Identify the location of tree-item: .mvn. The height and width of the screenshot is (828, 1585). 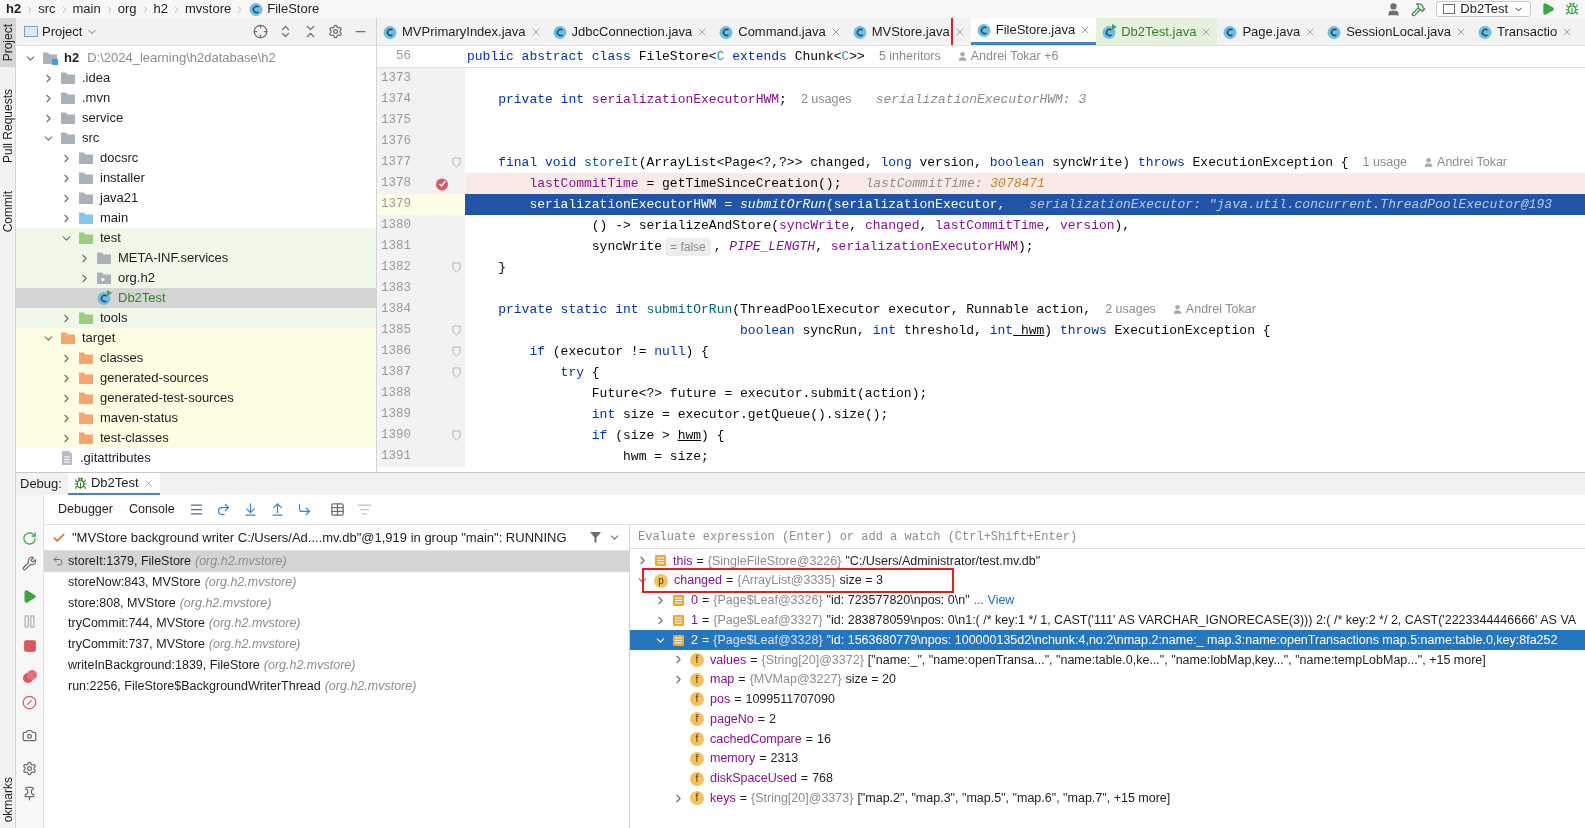
(196, 98).